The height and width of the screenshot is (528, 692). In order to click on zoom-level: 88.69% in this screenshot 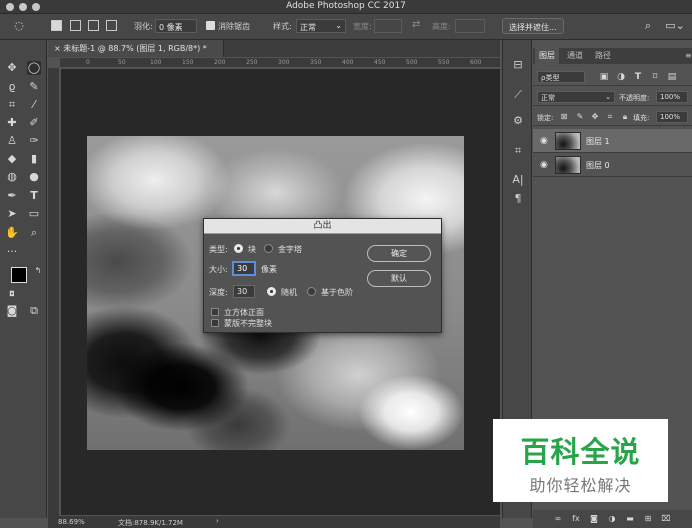, I will do `click(71, 522)`.